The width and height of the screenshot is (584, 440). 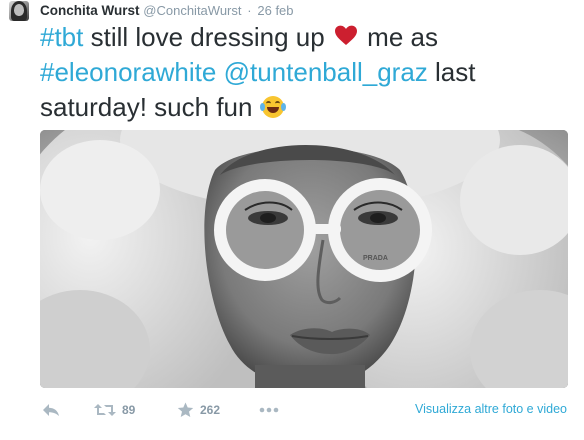 I want to click on hashtag-tbt: #tbt, so click(x=61, y=37).